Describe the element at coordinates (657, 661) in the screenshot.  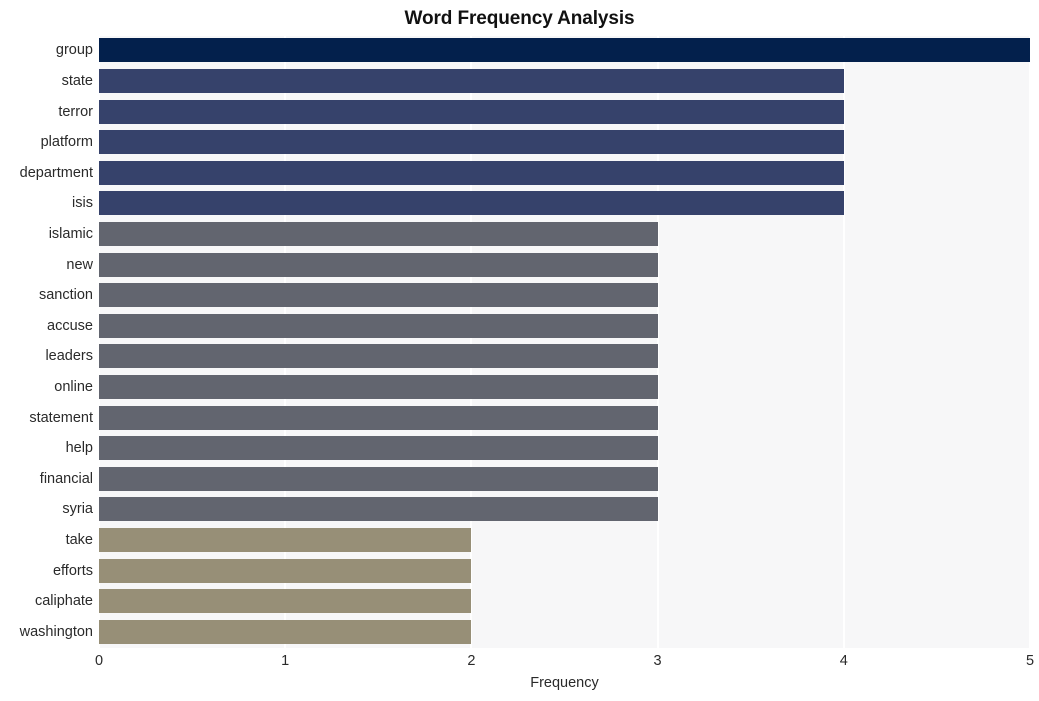
I see `x-tick-label-3: 3` at that location.